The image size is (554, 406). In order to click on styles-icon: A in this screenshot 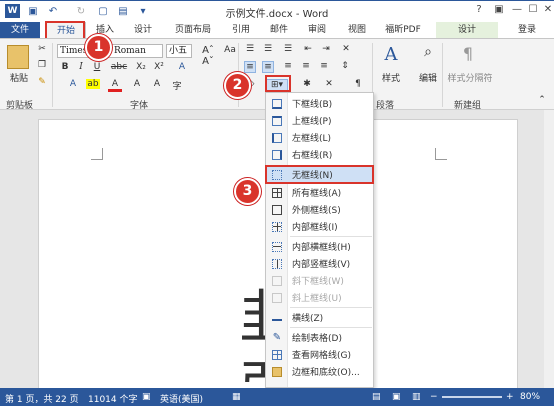, I will do `click(391, 55)`.